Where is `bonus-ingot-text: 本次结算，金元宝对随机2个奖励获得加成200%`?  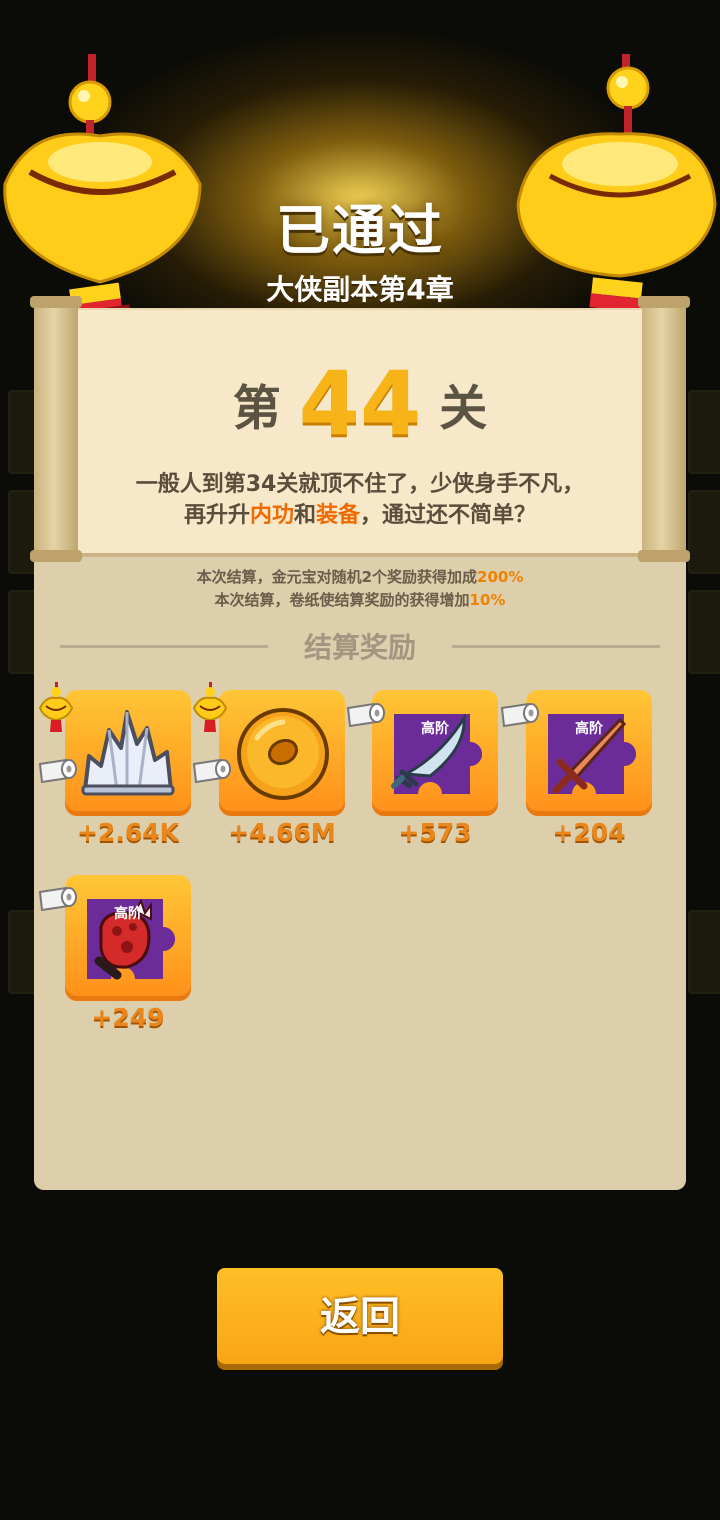
bonus-ingot-text: 本次结算，金元宝对随机2个奖励获得加成200% is located at coordinates (360, 577).